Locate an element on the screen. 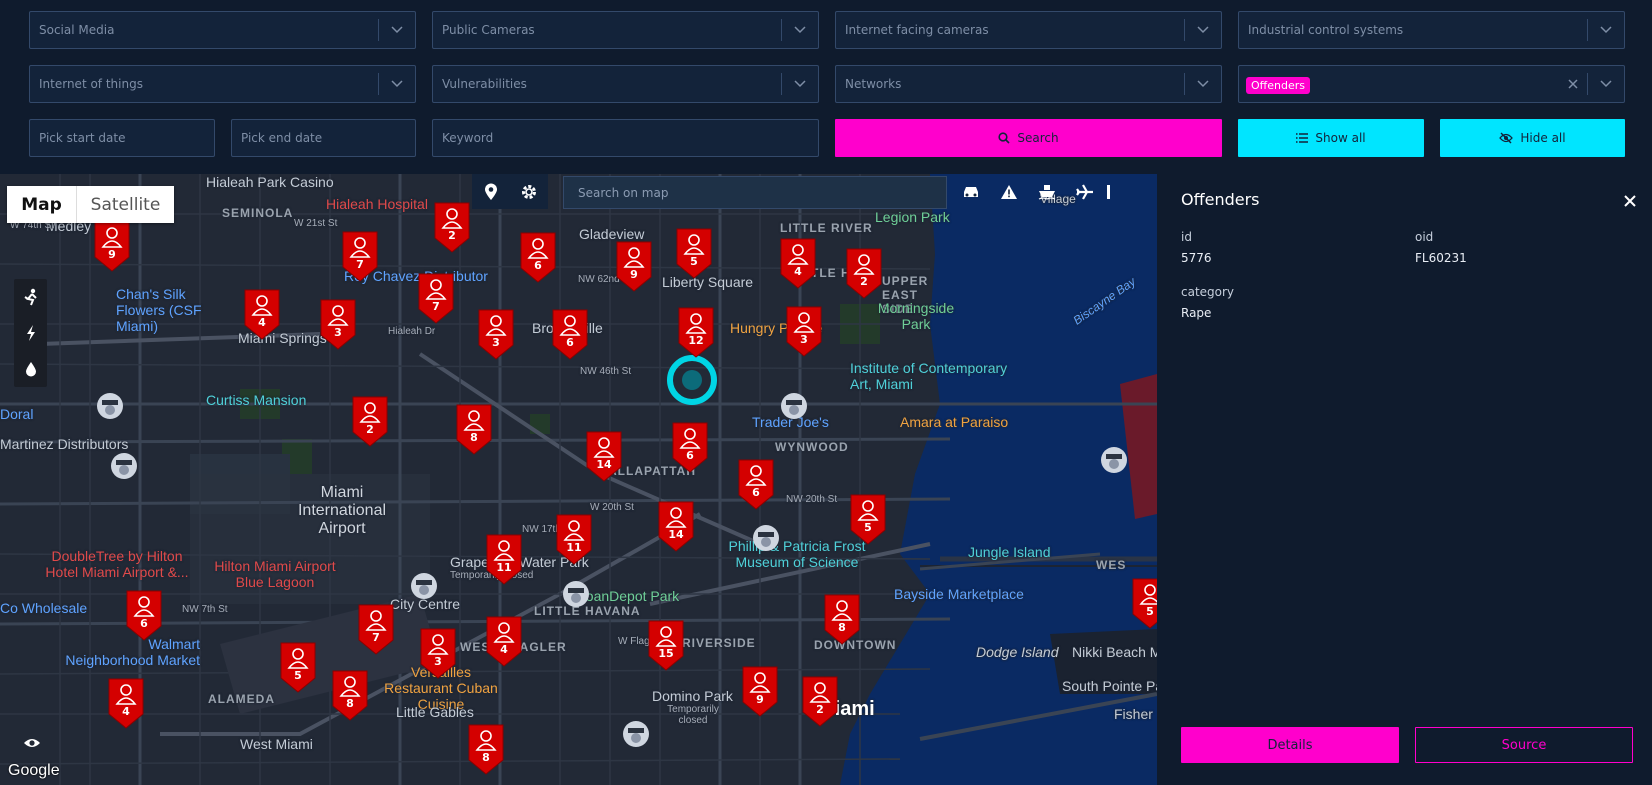  airplane-icon is located at coordinates (1085, 191).